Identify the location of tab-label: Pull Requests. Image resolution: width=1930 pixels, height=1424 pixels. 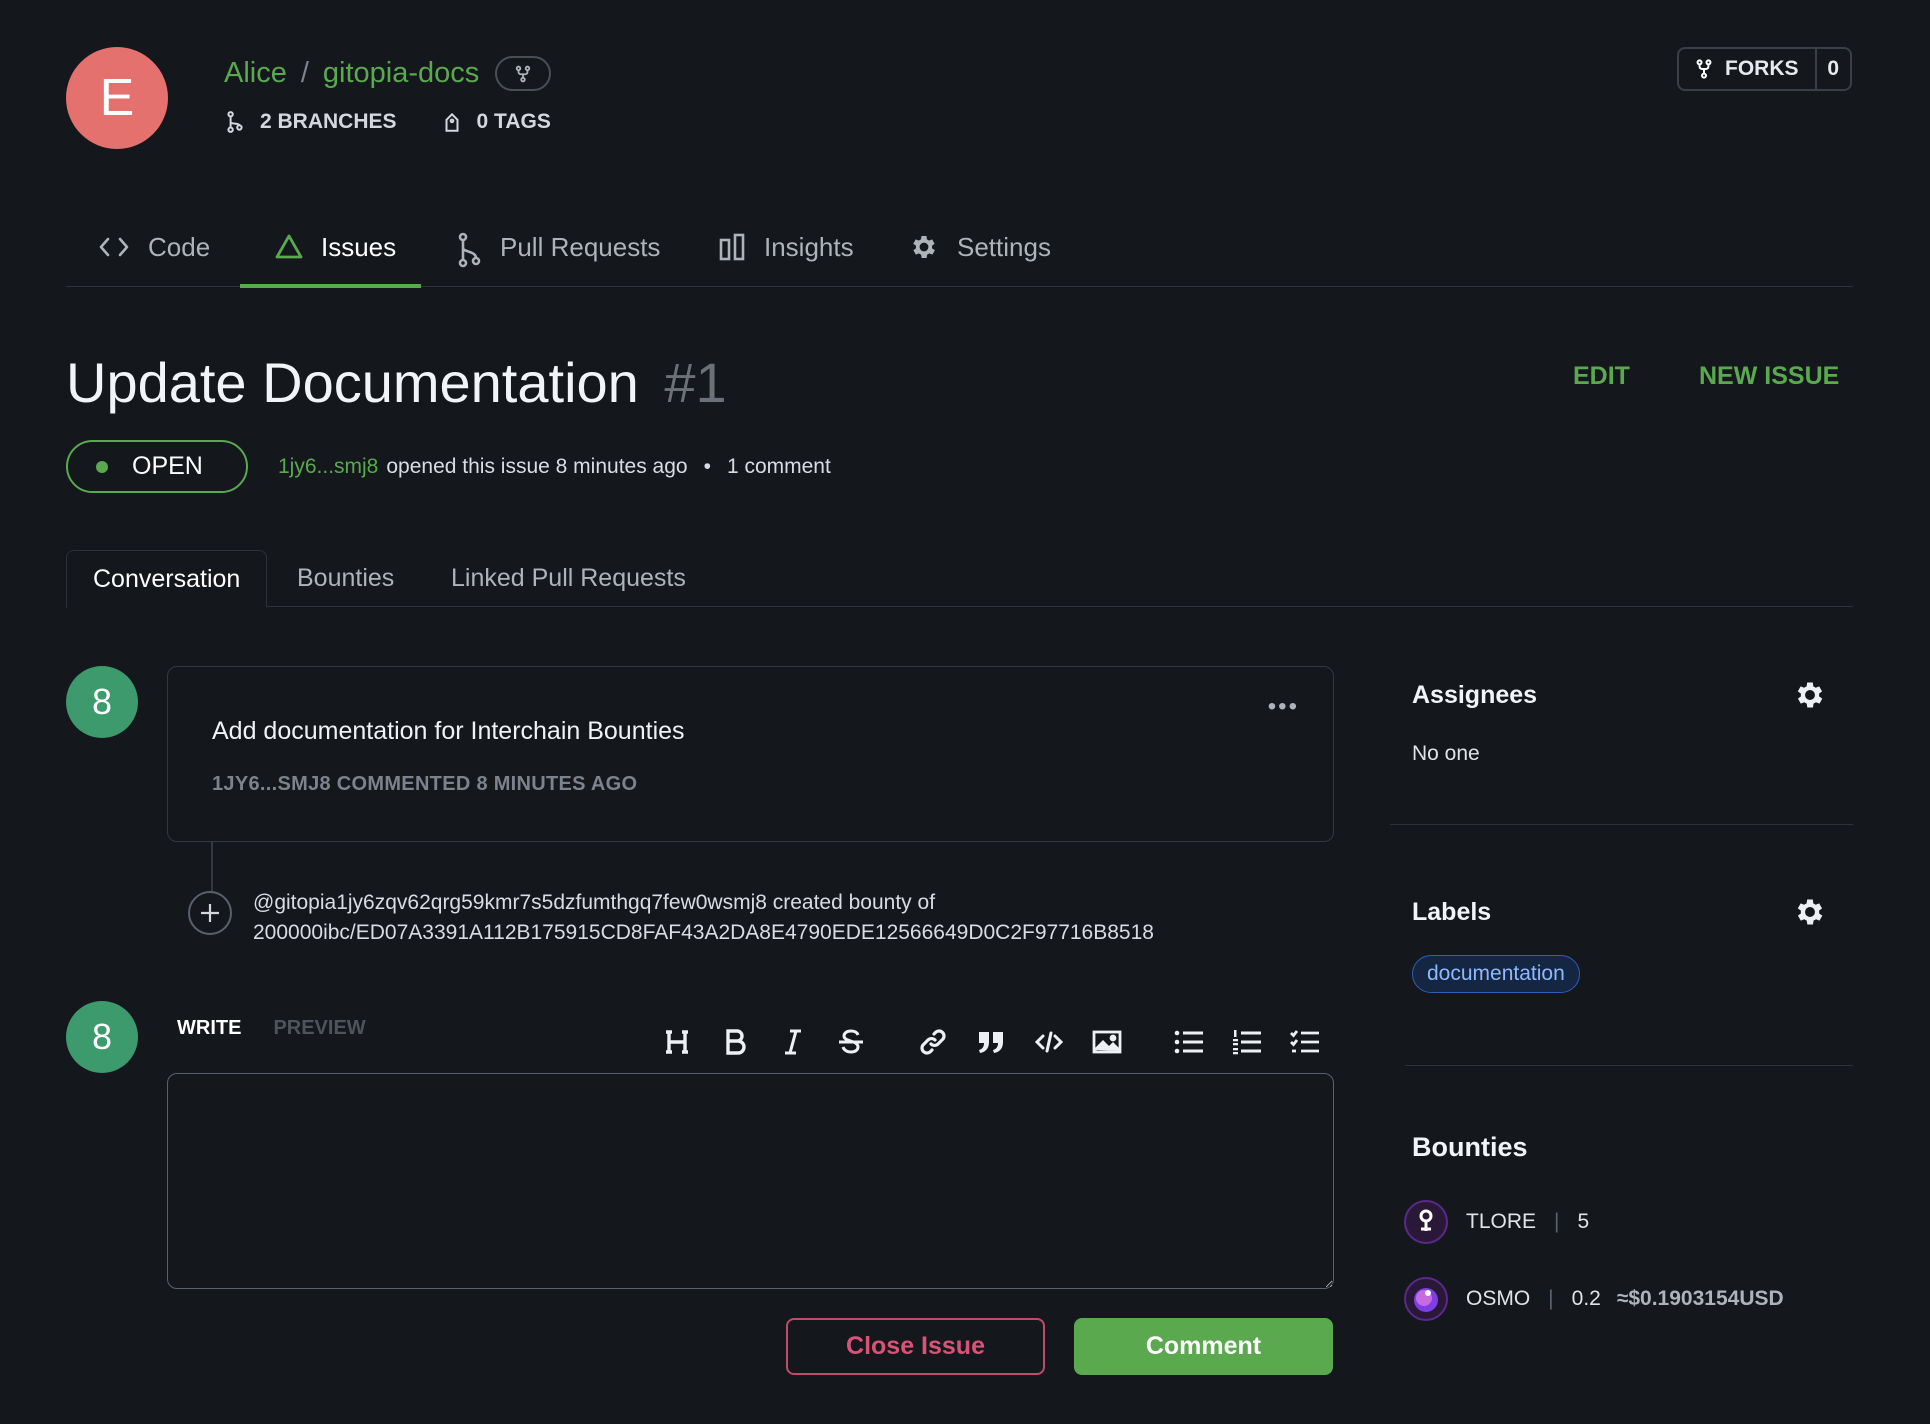
(580, 247).